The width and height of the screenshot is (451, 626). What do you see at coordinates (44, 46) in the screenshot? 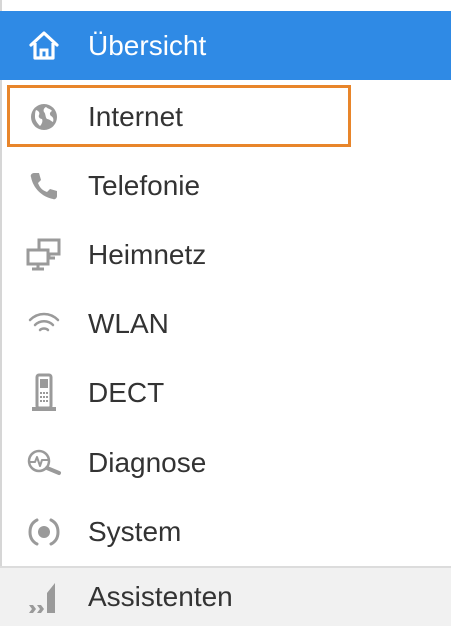
I see `home-icon` at bounding box center [44, 46].